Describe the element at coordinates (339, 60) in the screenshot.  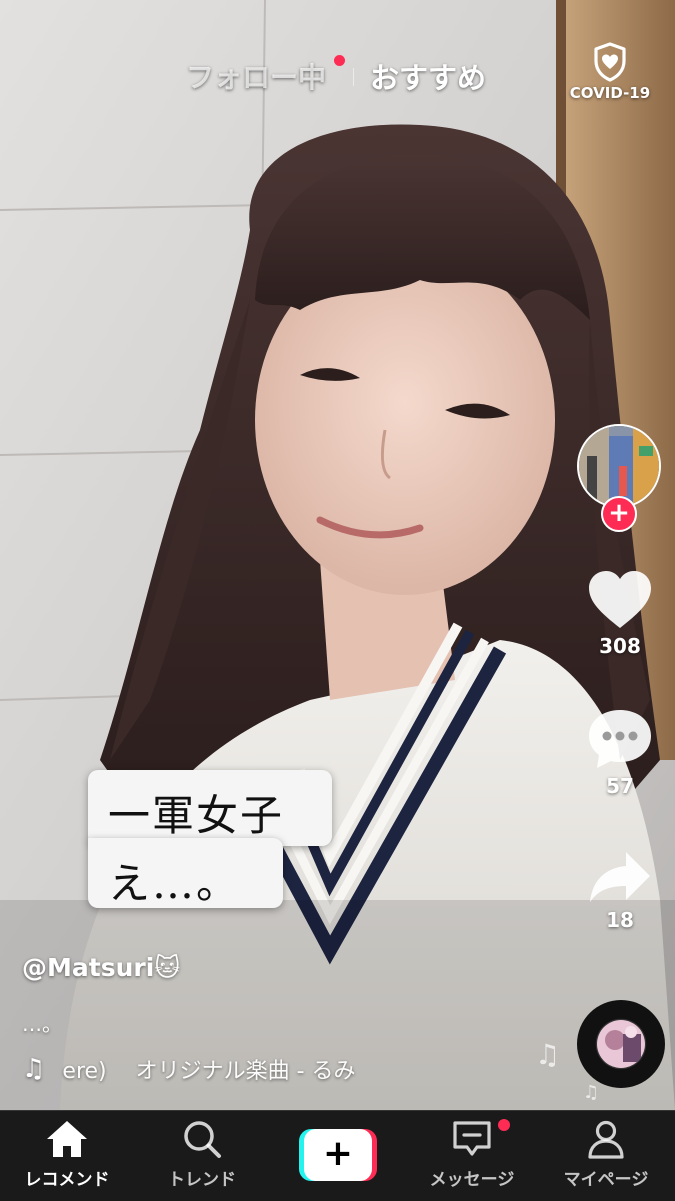
I see `following-notification-dot` at that location.